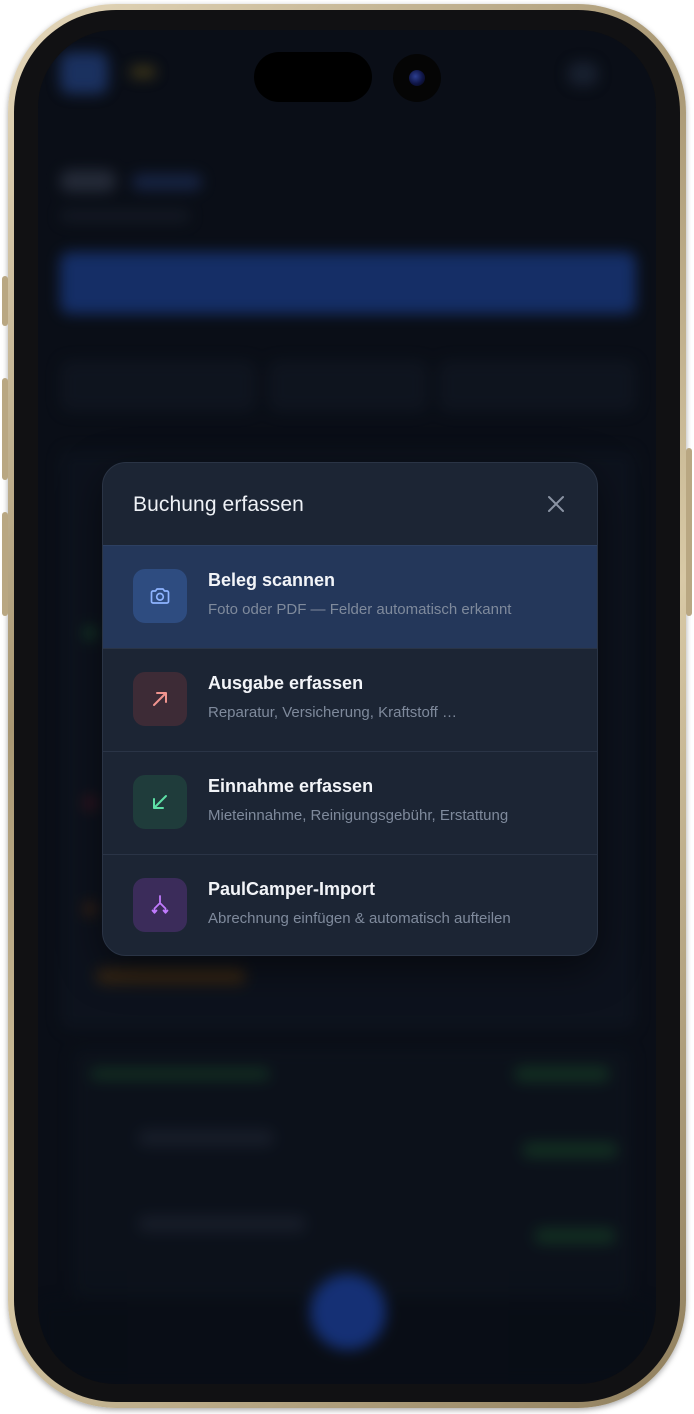  Describe the element at coordinates (5, 564) in the screenshot. I see `volume-down-button` at that location.